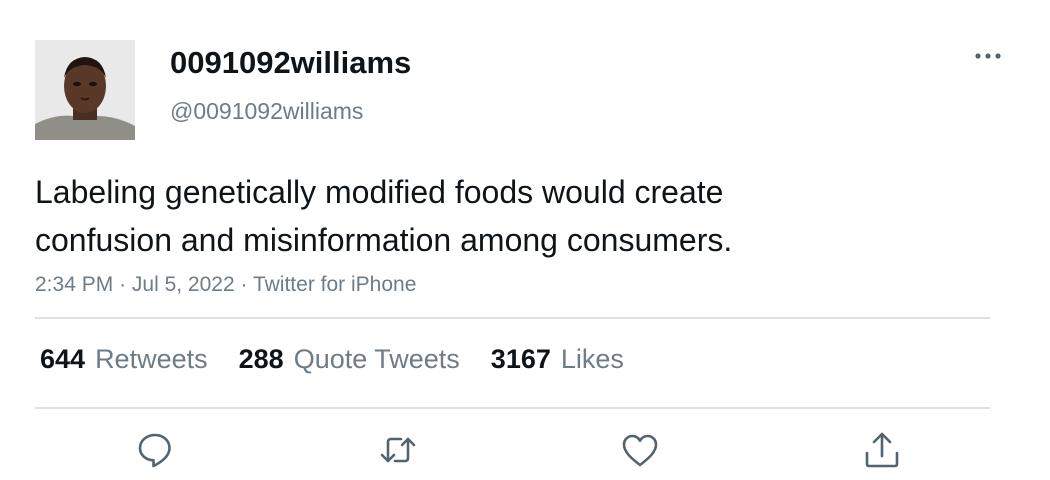  What do you see at coordinates (334, 284) in the screenshot?
I see `tweet-source: Twitter for iPhone` at bounding box center [334, 284].